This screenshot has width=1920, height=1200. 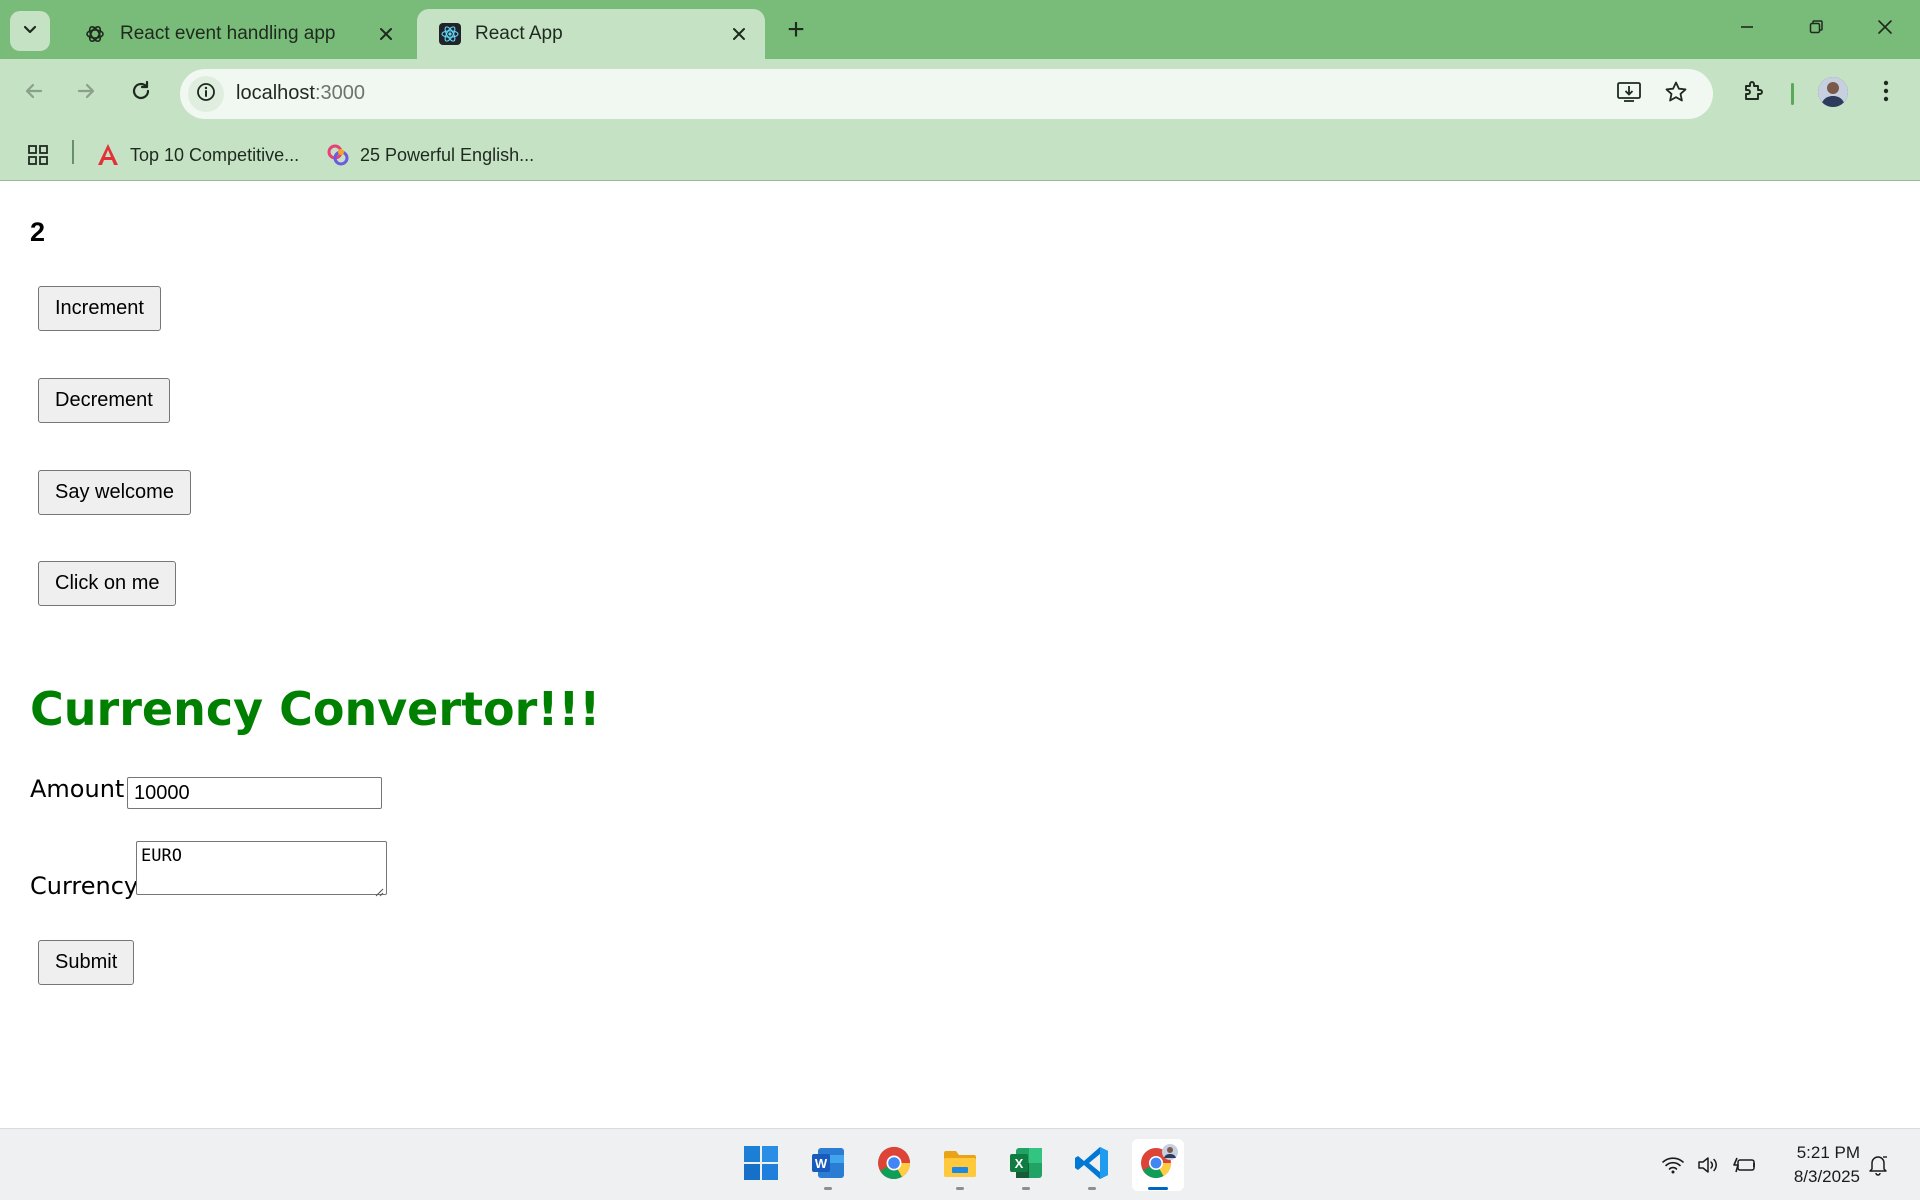 I want to click on minimize-button, so click(x=1747, y=29).